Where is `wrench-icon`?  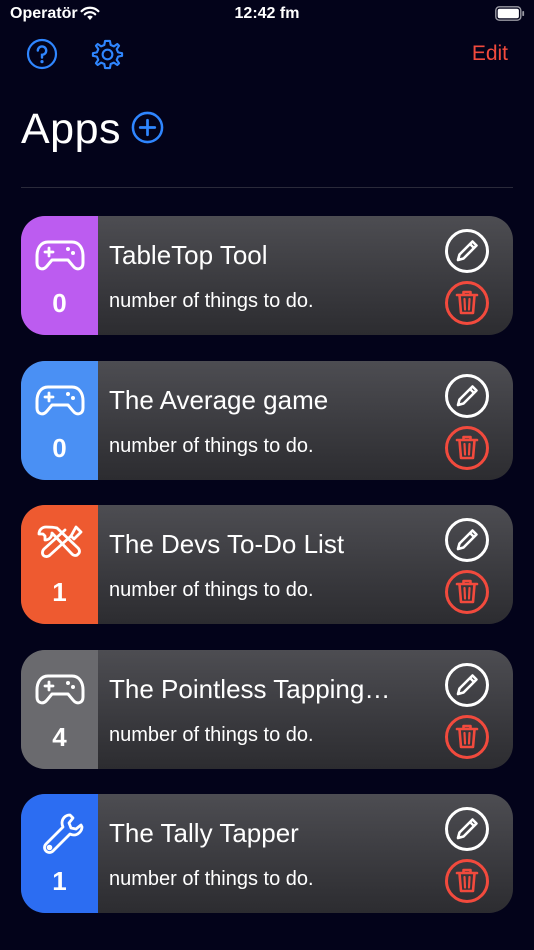 wrench-icon is located at coordinates (63, 833).